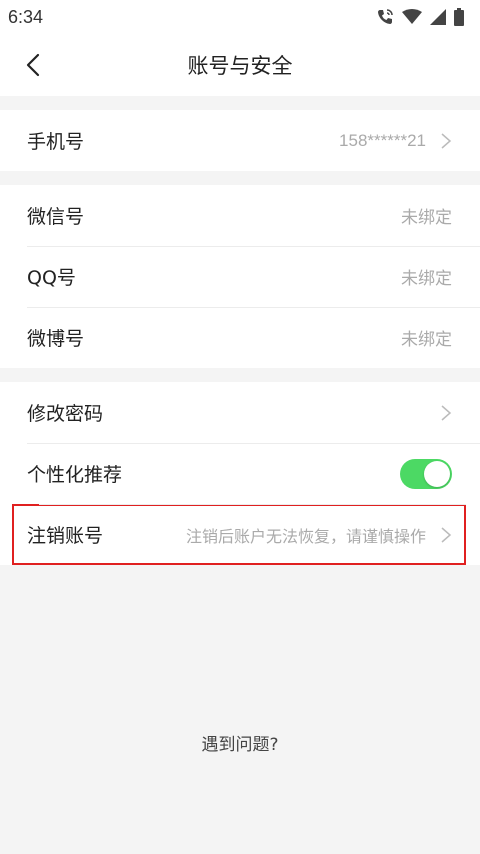 This screenshot has width=480, height=854. I want to click on page-title: 账号与安全, so click(240, 66).